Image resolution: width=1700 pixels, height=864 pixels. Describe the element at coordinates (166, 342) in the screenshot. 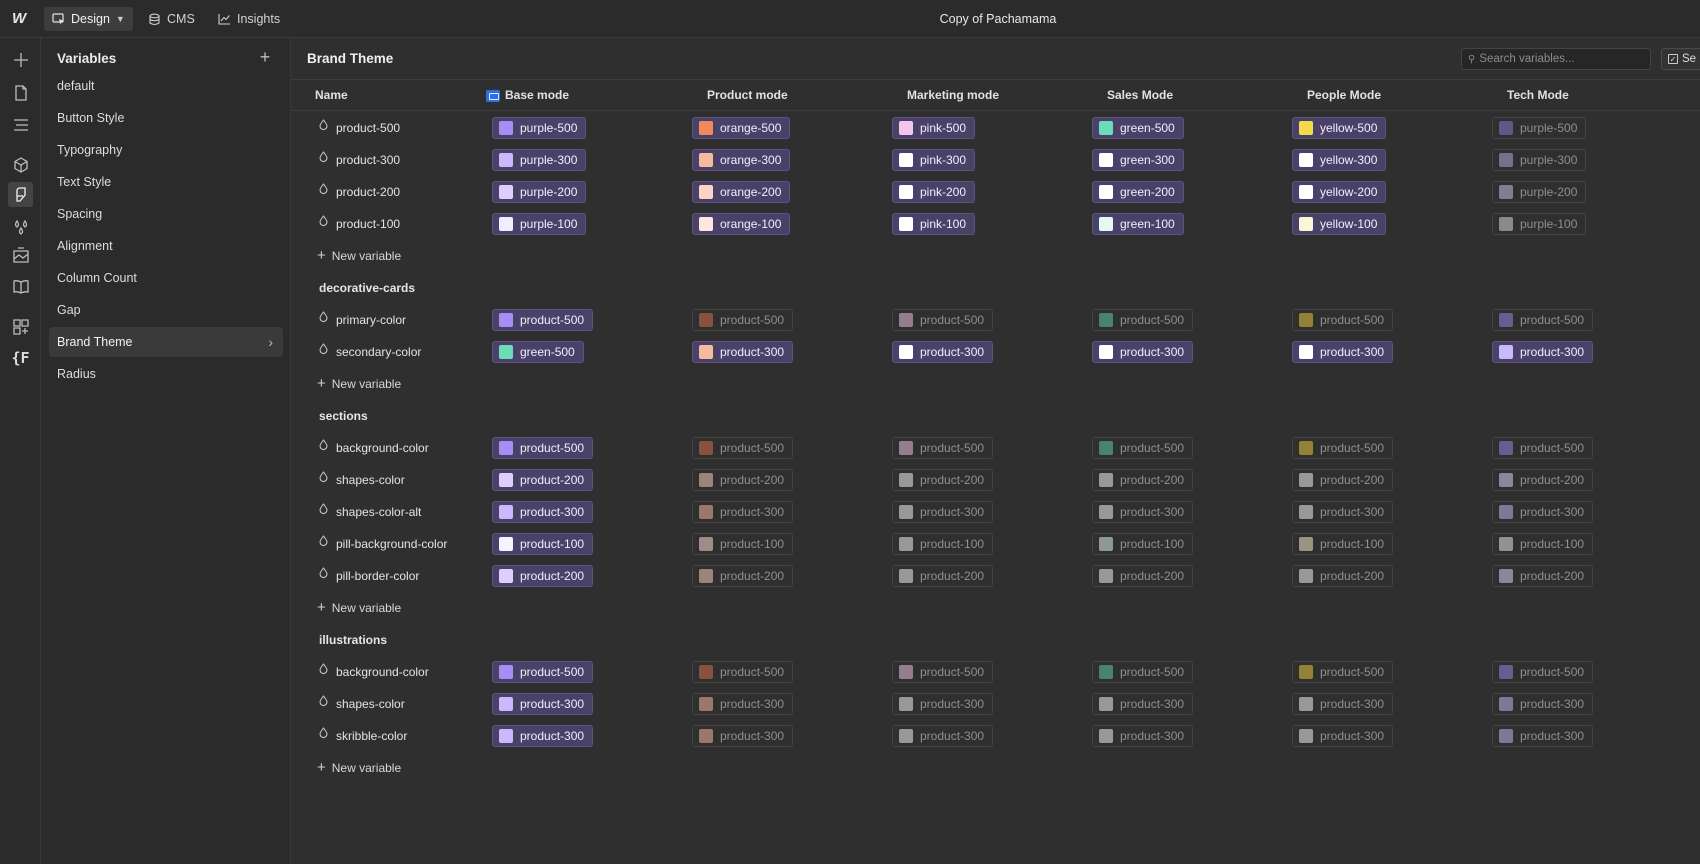

I see `collection-item: Brand Theme ›` at that location.